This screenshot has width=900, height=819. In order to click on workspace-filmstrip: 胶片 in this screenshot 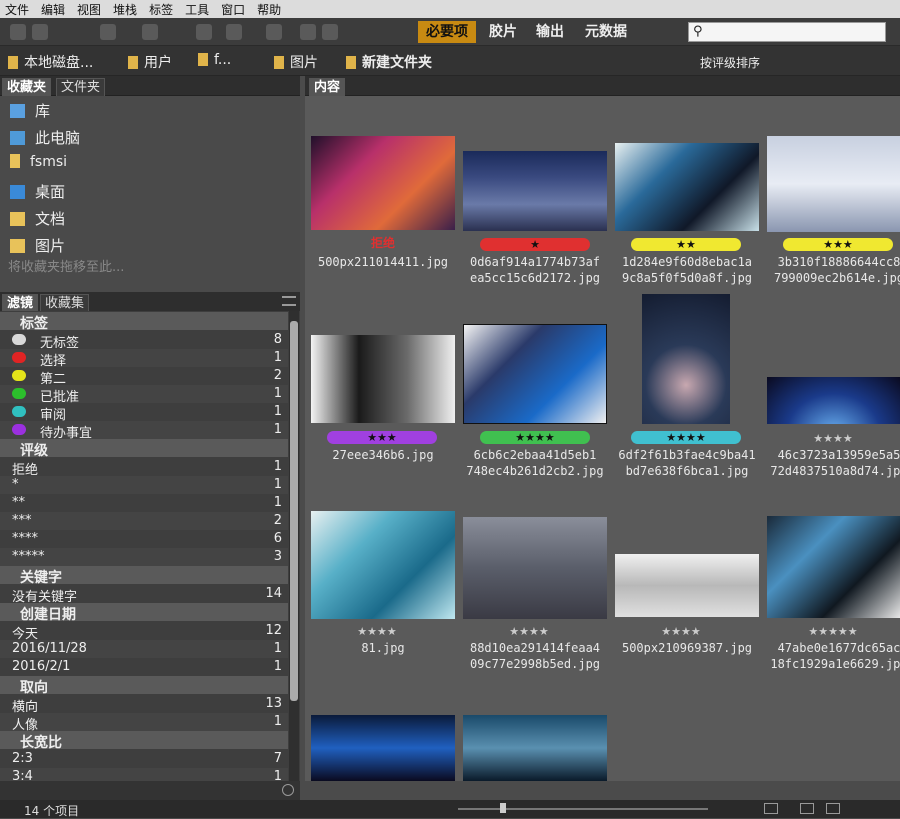, I will do `click(503, 32)`.